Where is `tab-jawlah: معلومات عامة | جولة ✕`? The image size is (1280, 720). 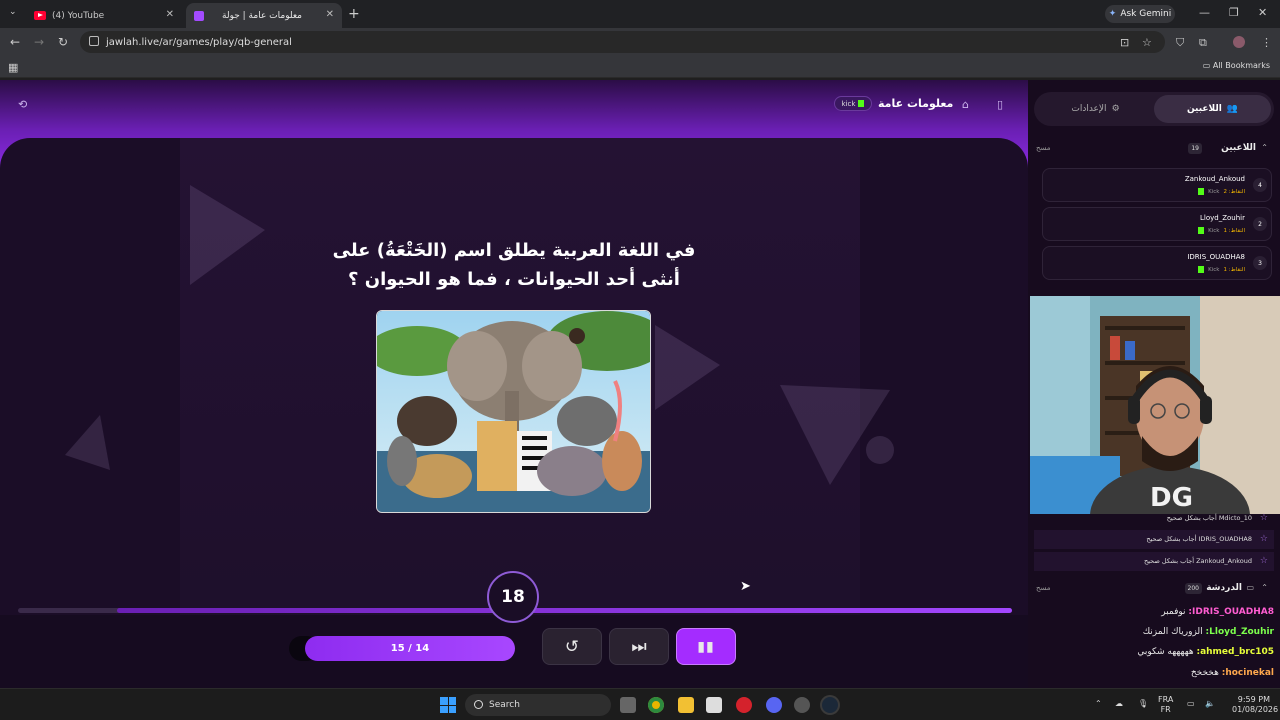
tab-jawlah: معلومات عامة | جولة ✕ is located at coordinates (264, 15).